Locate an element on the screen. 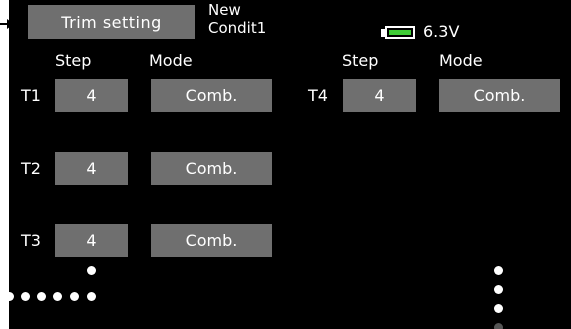  battery-icon is located at coordinates (399, 32).